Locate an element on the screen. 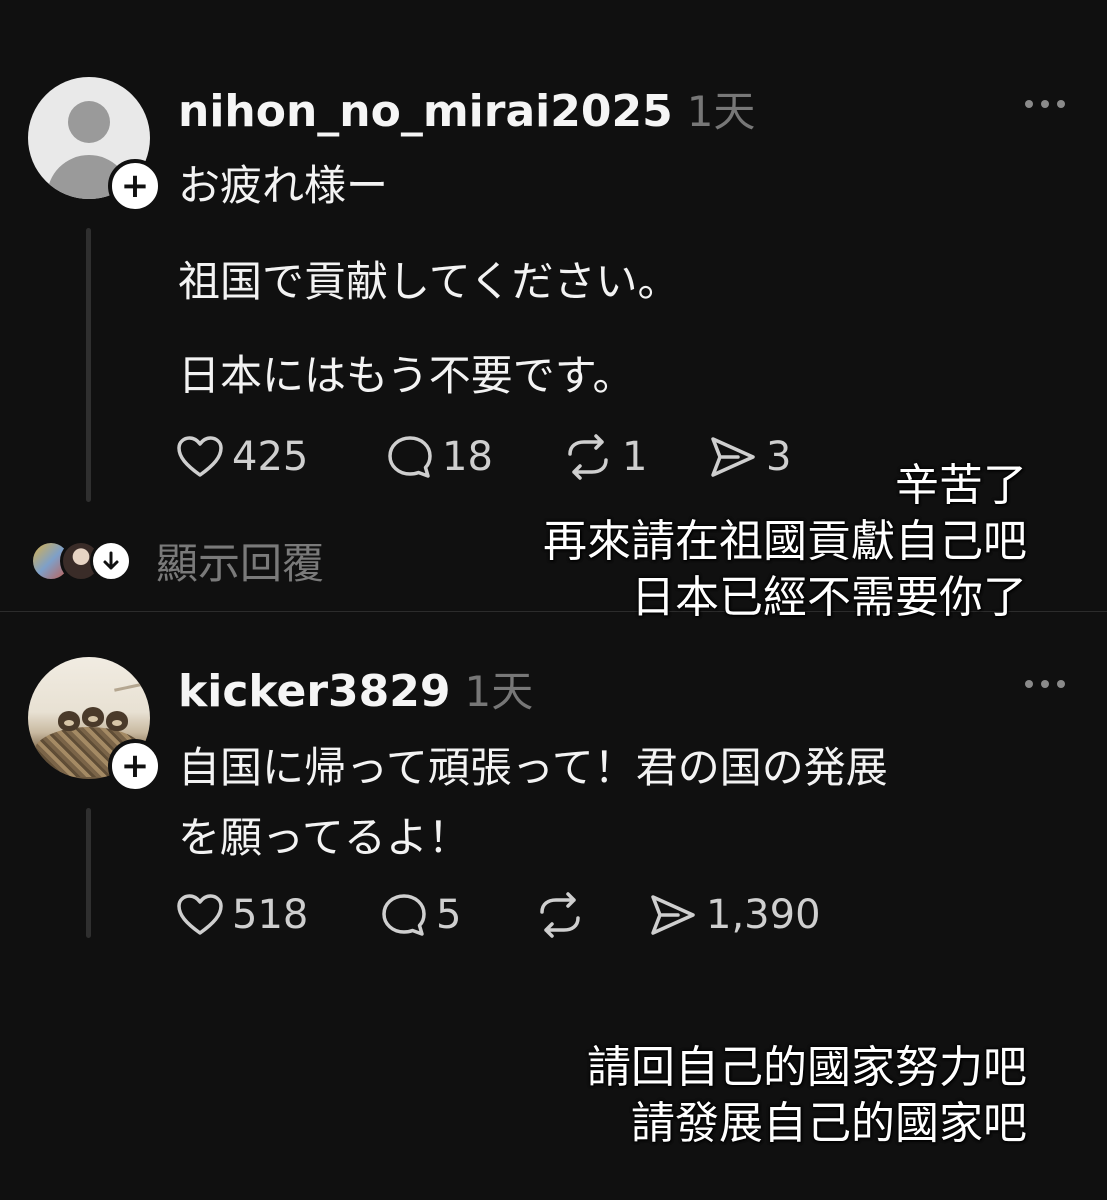 This screenshot has height=1200, width=1107. comment-button: 18 is located at coordinates (474, 457).